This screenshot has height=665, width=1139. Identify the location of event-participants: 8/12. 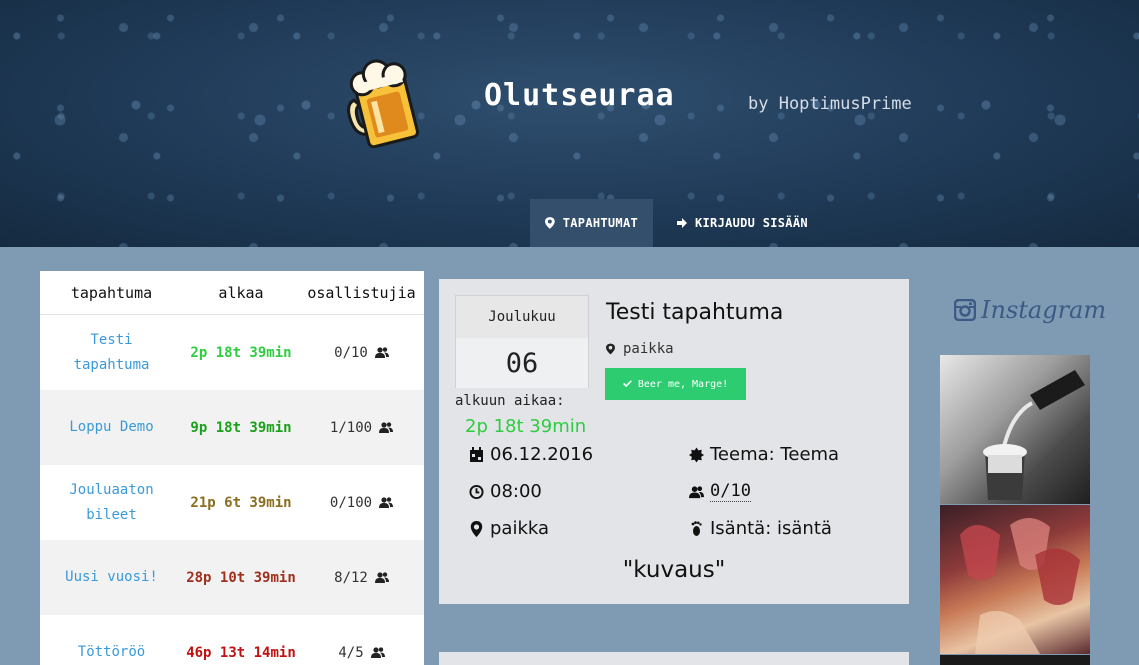
(361, 578).